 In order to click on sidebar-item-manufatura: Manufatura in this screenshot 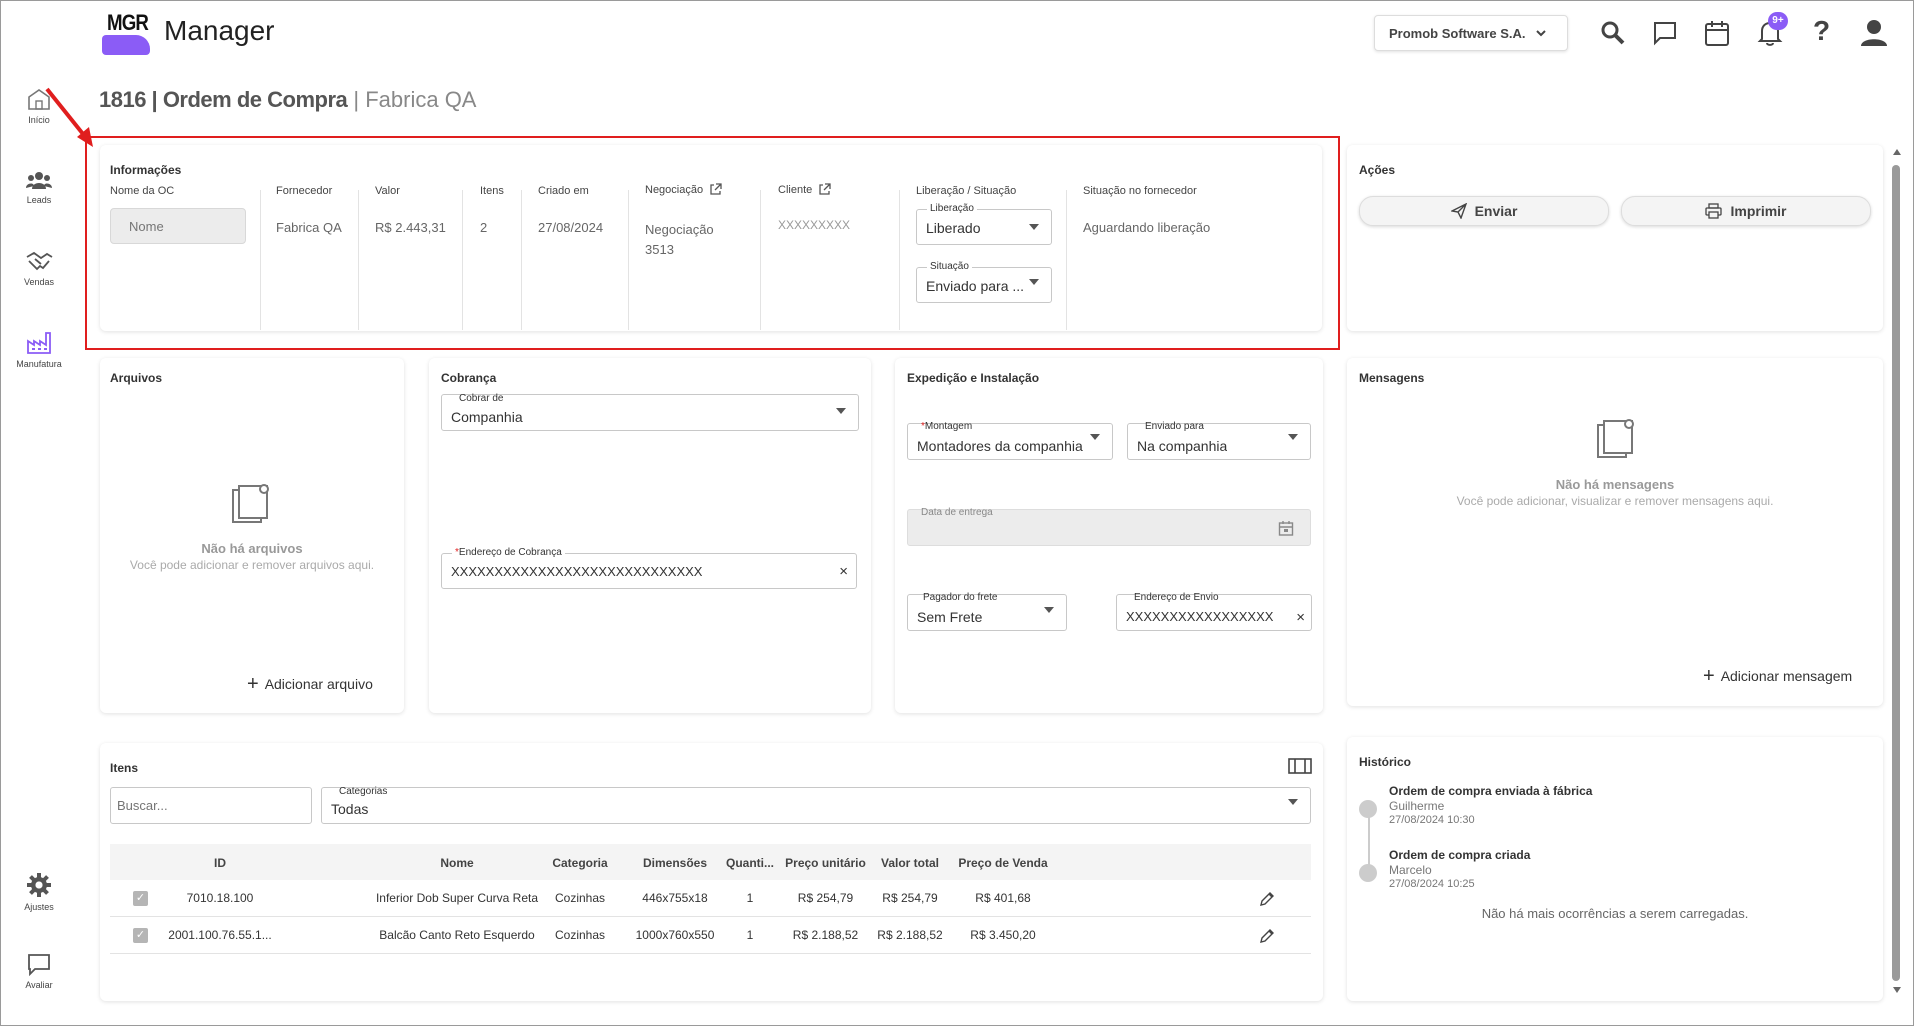, I will do `click(39, 349)`.